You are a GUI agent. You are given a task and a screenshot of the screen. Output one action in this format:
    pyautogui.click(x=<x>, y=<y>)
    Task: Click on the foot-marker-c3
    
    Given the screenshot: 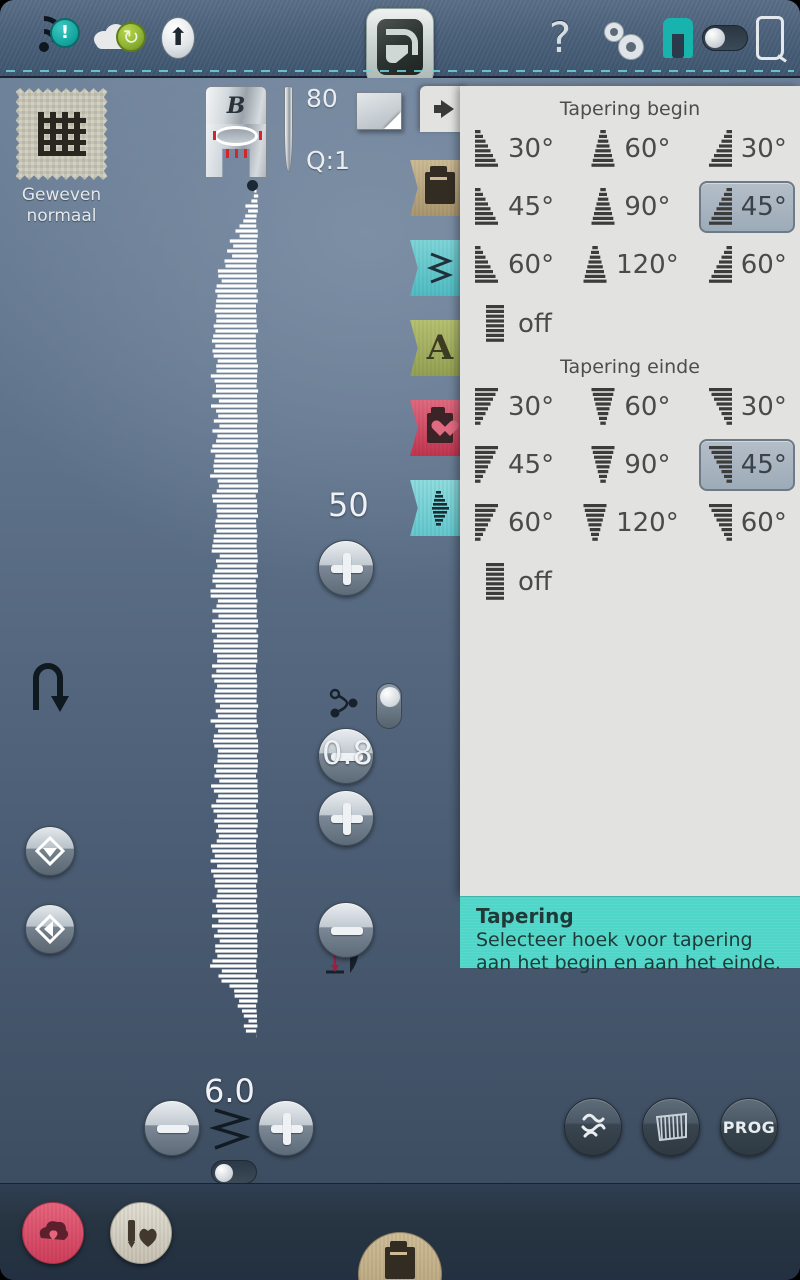 What is the action you would take?
    pyautogui.click(x=245, y=153)
    